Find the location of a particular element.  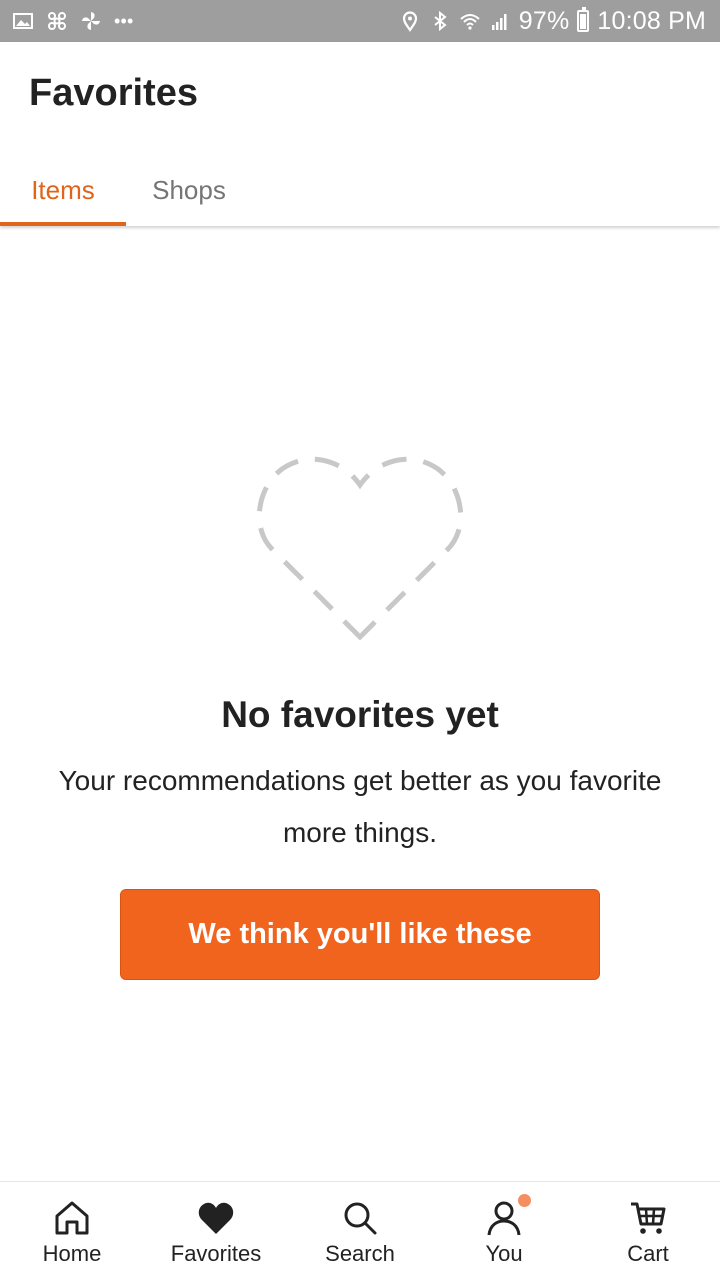

tab-shops: Shops is located at coordinates (189, 190).